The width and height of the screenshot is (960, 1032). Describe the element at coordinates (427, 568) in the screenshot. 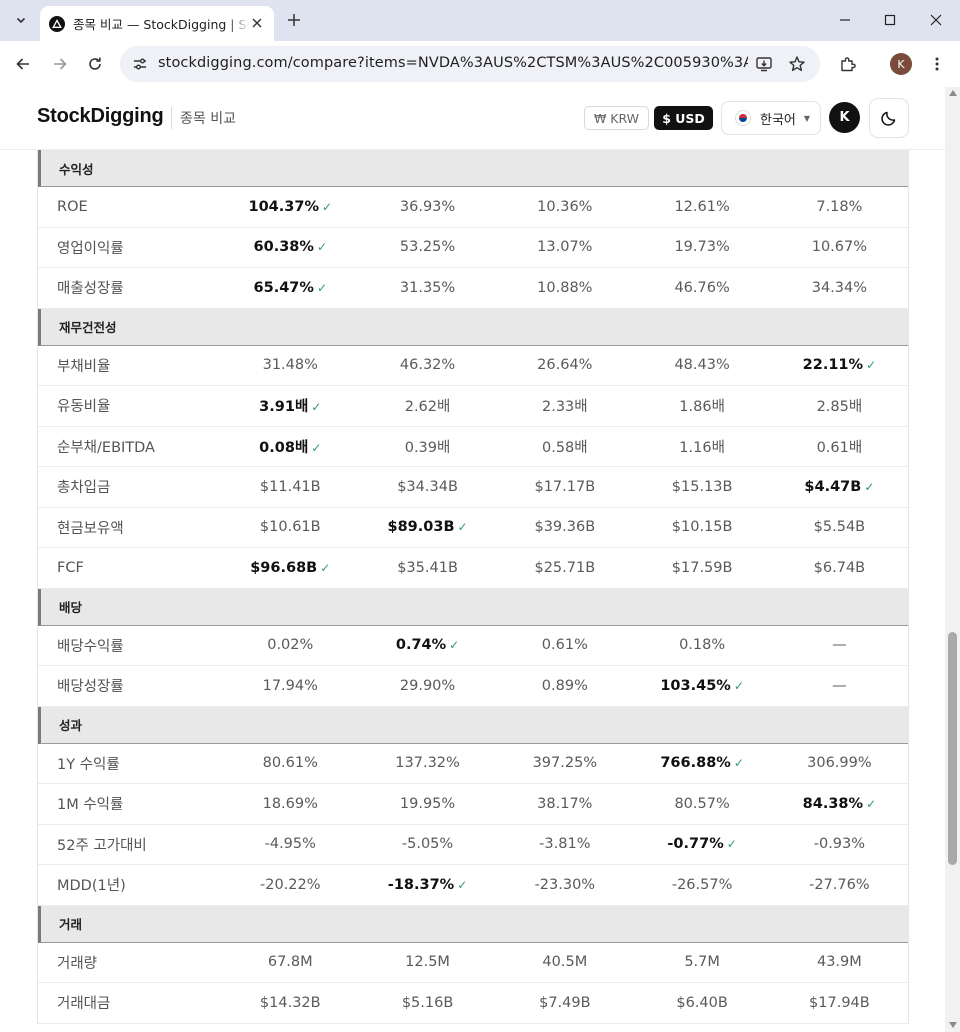

I see `value-cell: $35.41B` at that location.